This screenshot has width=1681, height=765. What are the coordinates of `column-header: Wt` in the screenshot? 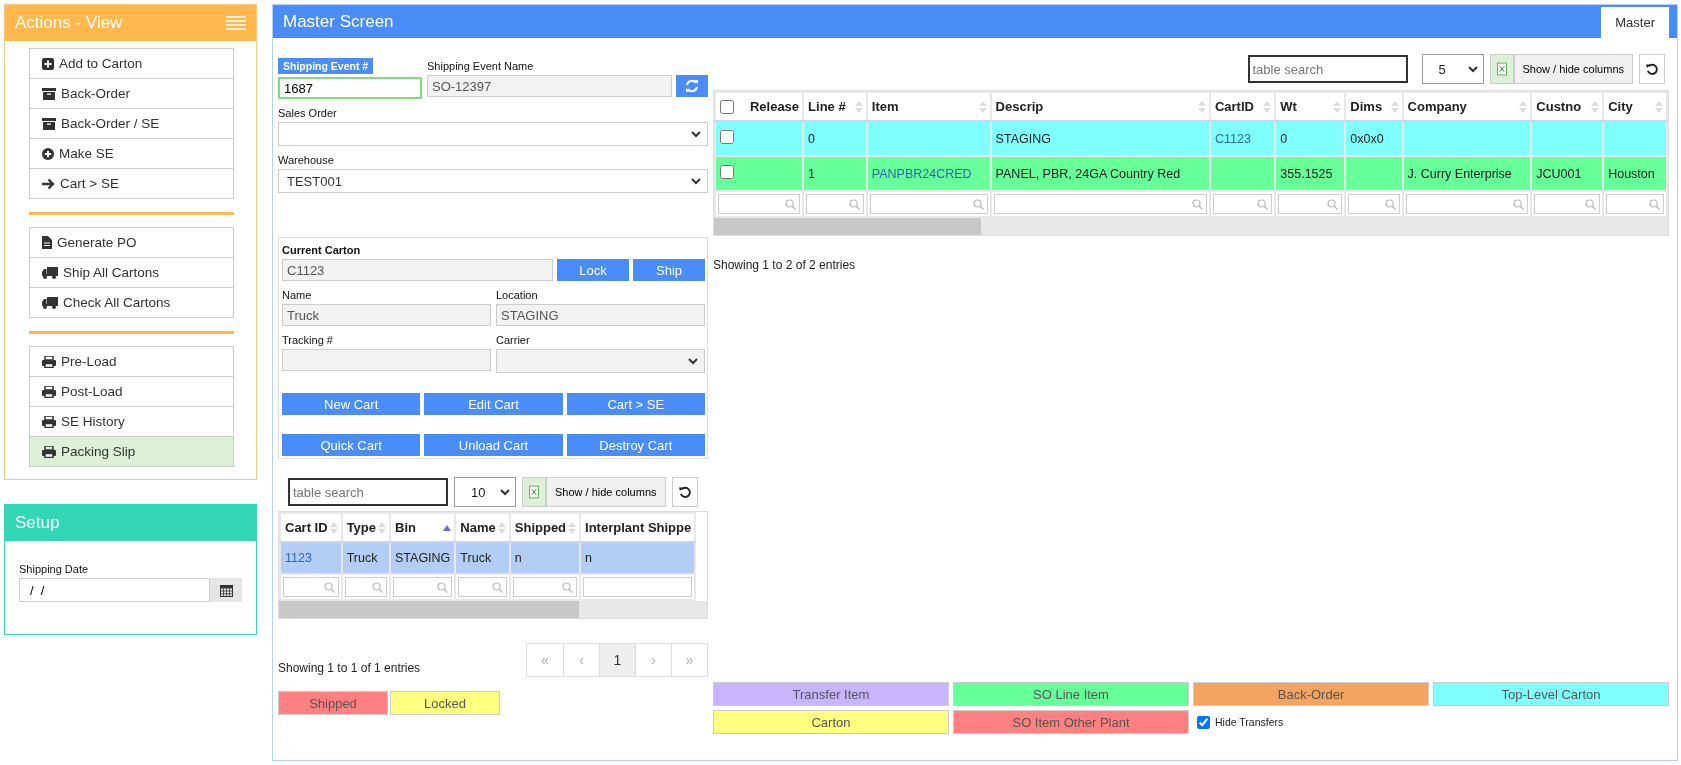 It's located at (1310, 106).